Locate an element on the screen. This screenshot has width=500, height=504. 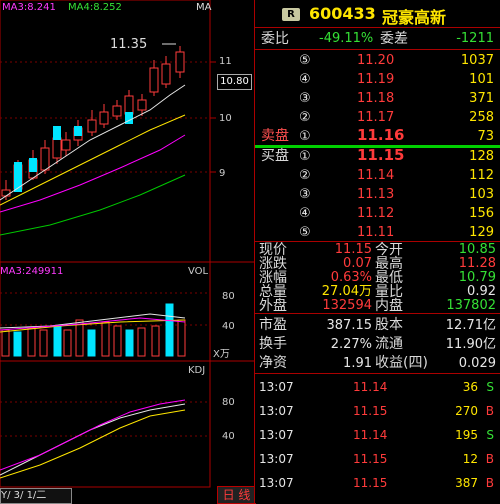
ask-row: ④ 11.19 101 is located at coordinates (377, 79).